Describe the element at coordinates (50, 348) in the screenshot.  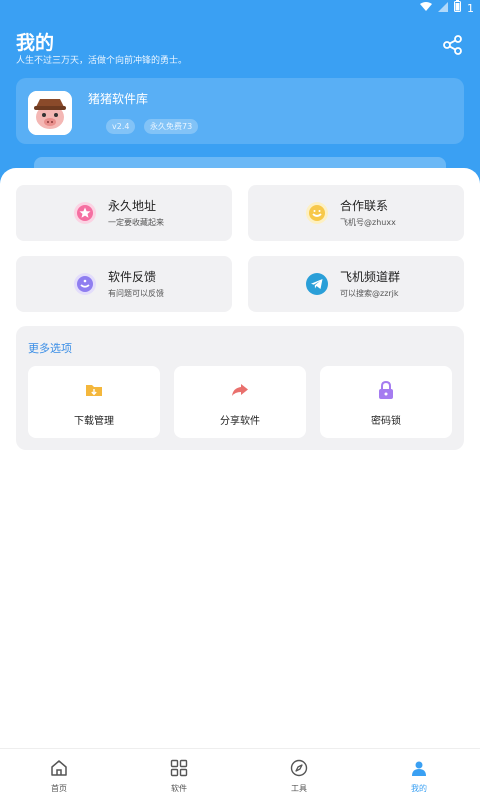
I see `more-options-title: 更多选项` at that location.